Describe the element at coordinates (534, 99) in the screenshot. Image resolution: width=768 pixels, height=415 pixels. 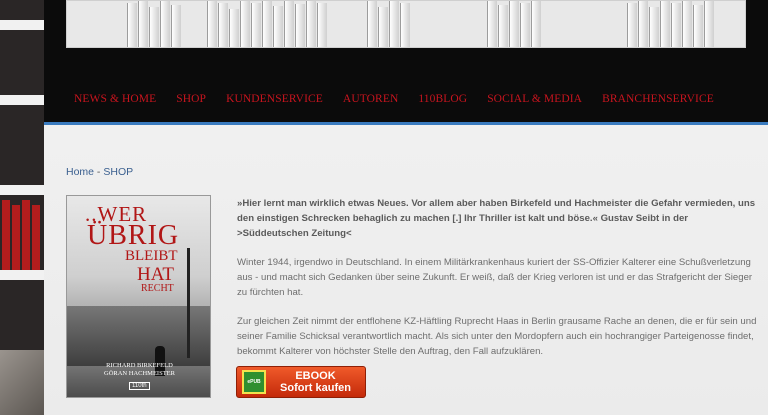
I see `nav-item-social-media: SOCIAL & MEDIA` at that location.